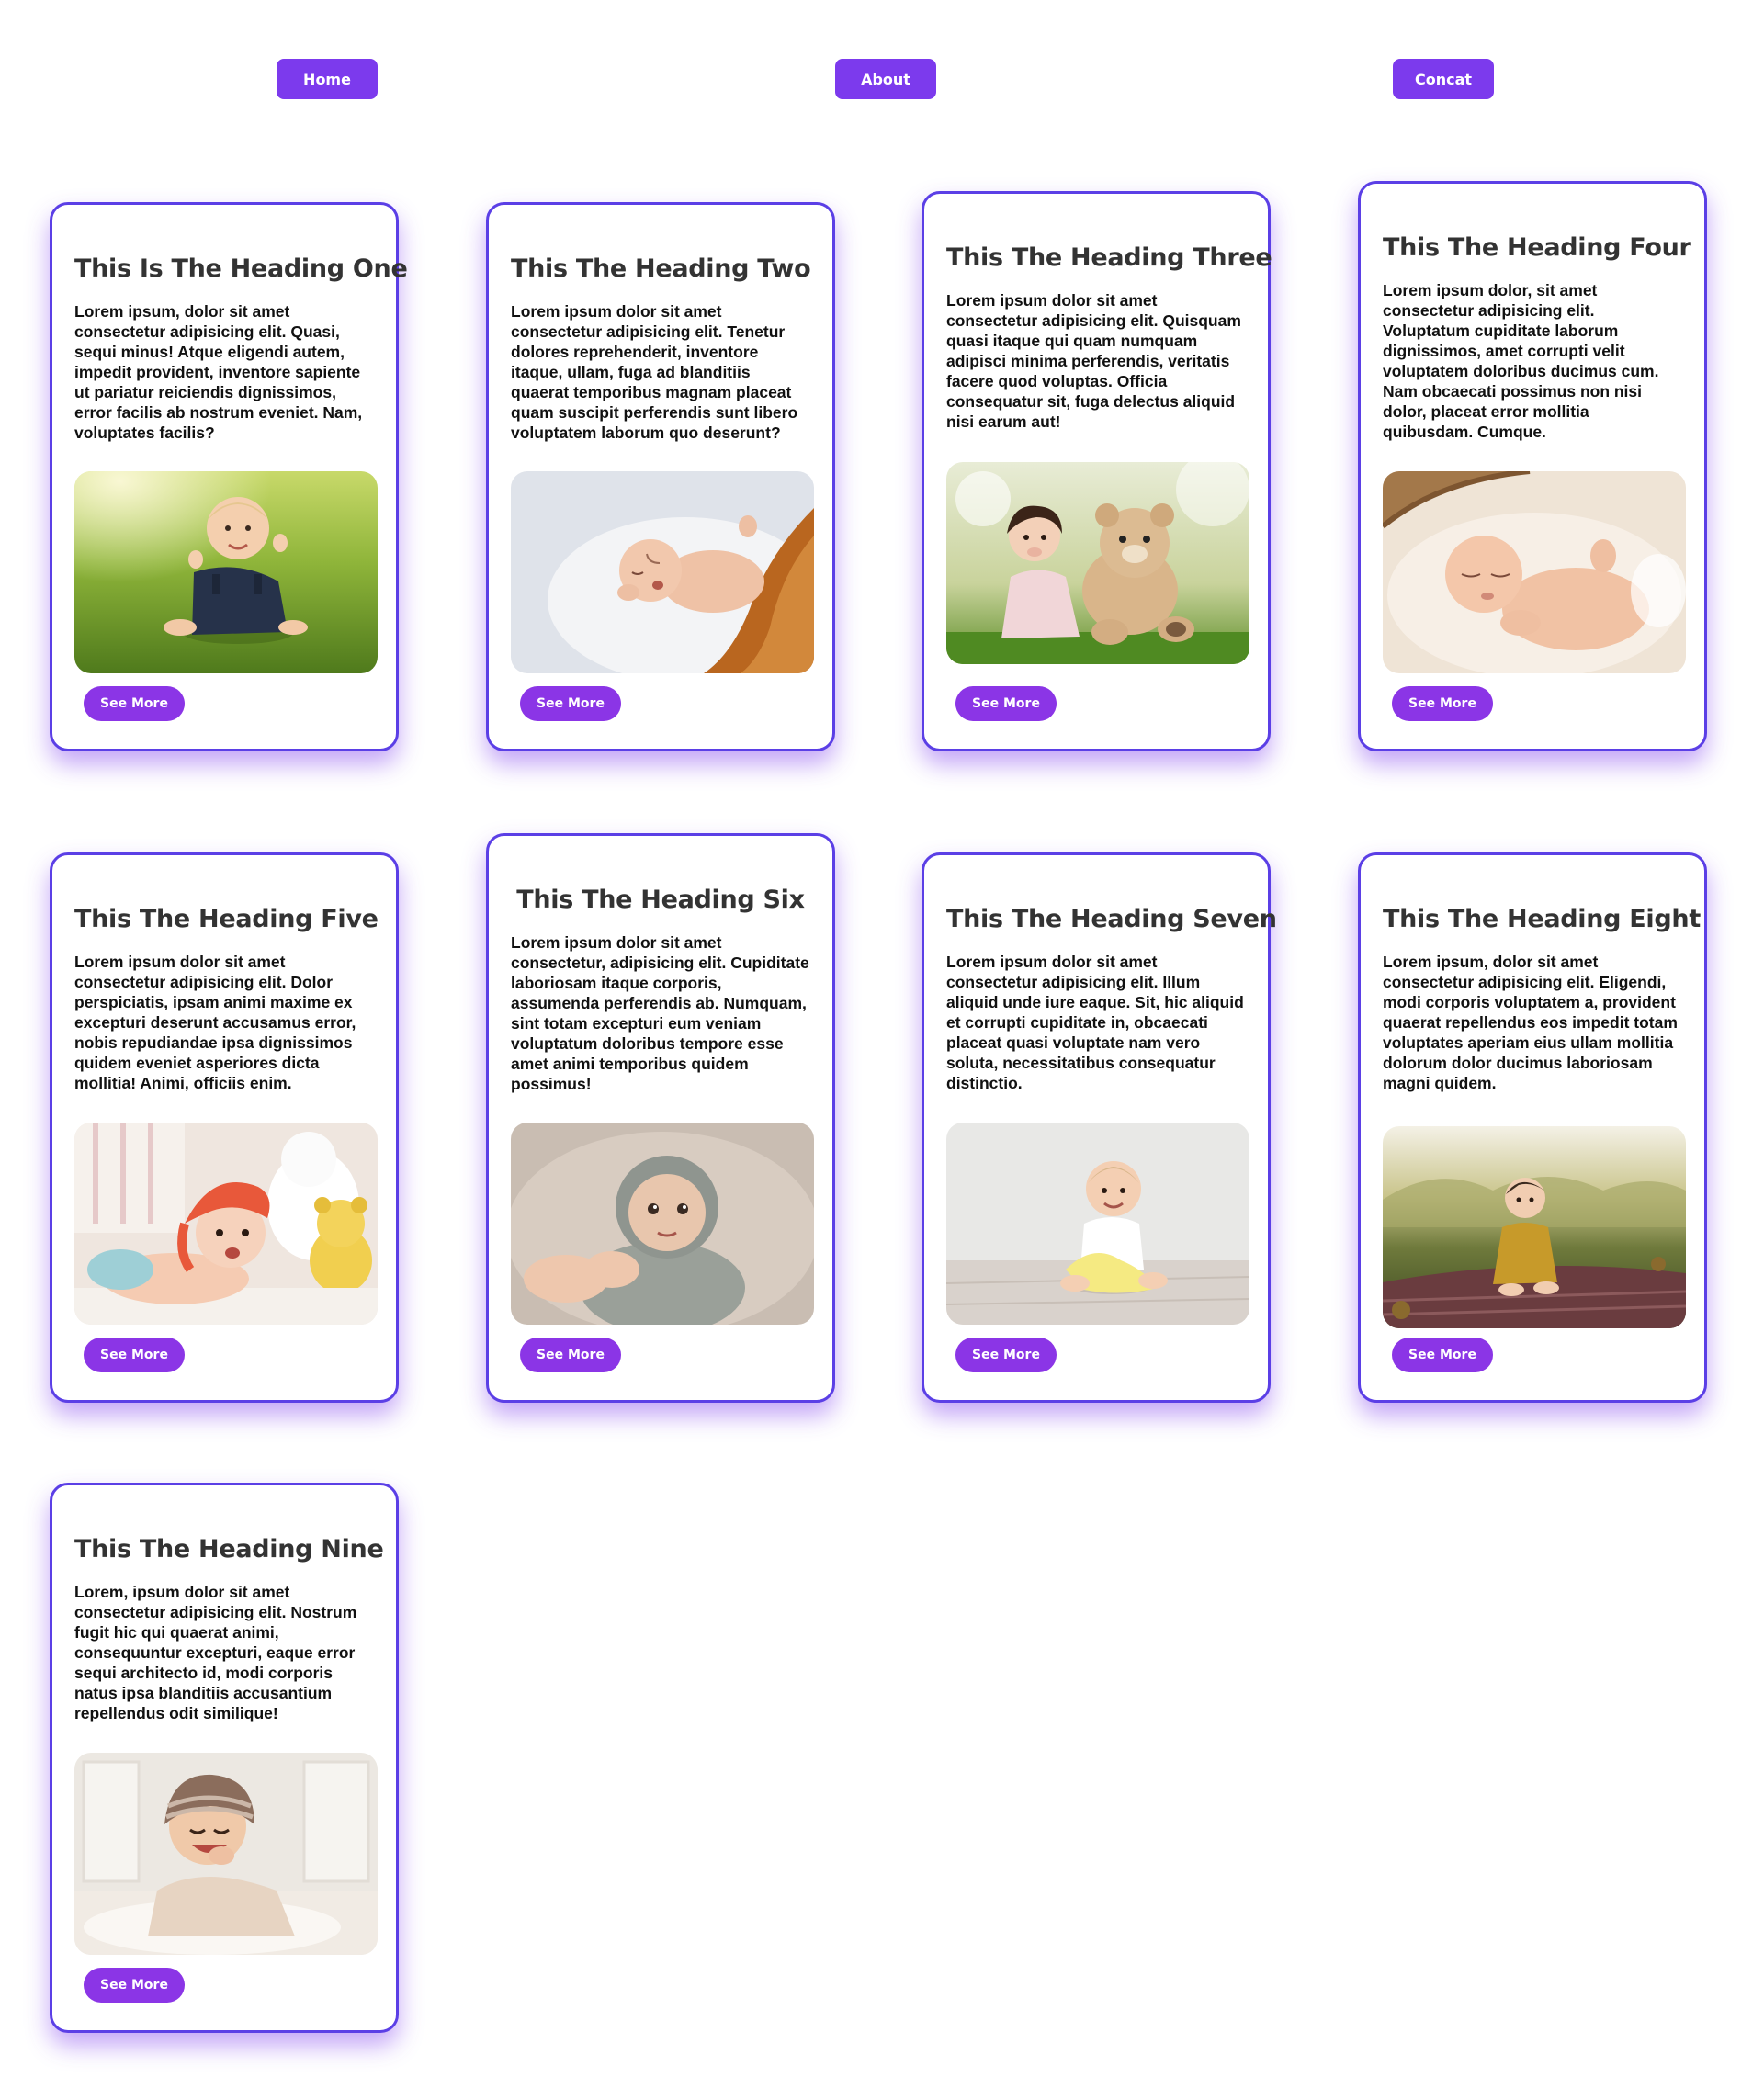 This screenshot has width=1764, height=2077. I want to click on card-photo-newborn-sleeping, so click(662, 572).